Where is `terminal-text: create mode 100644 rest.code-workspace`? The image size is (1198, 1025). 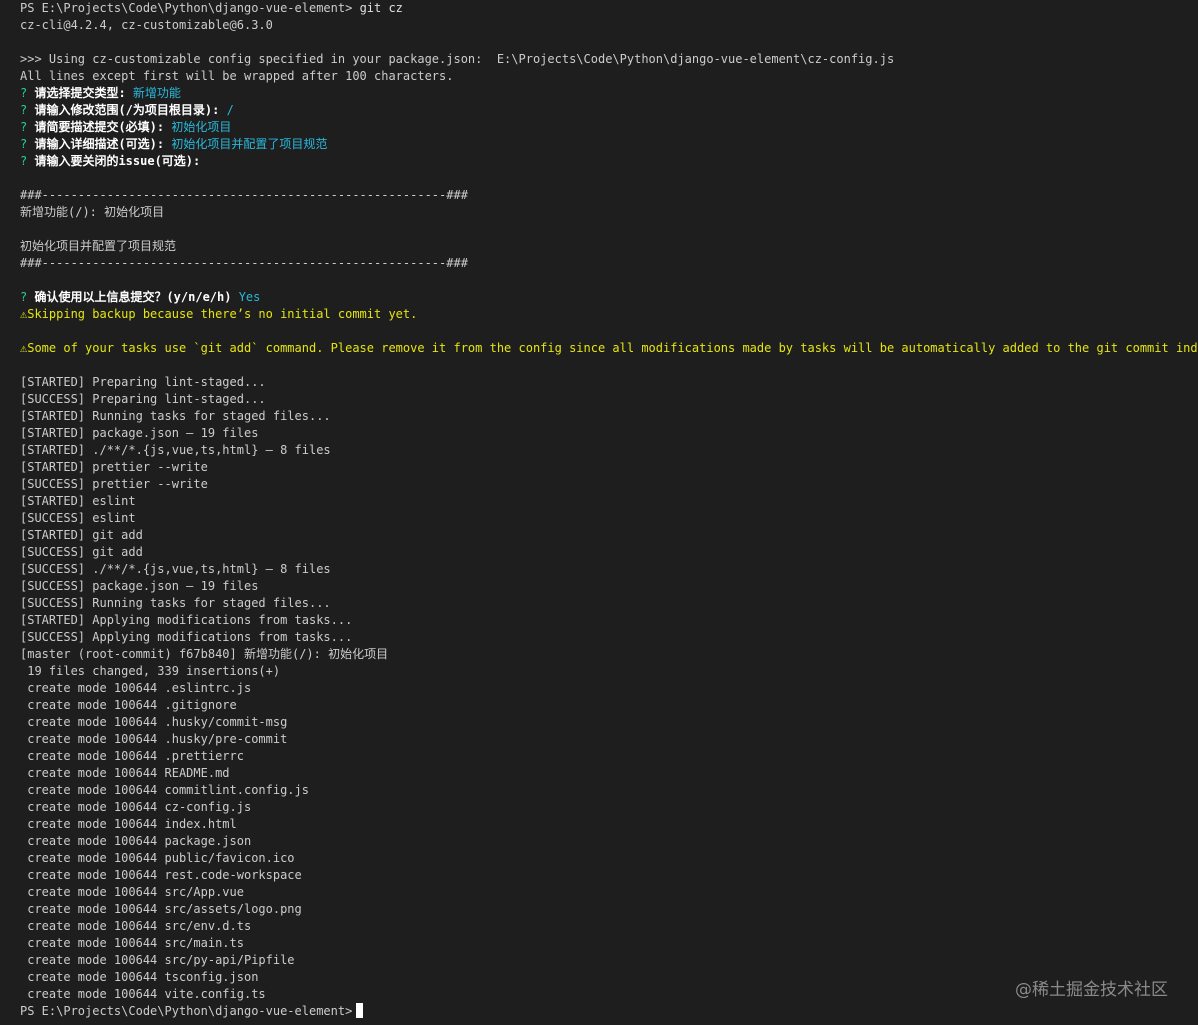 terminal-text: create mode 100644 rest.code-workspace is located at coordinates (161, 875).